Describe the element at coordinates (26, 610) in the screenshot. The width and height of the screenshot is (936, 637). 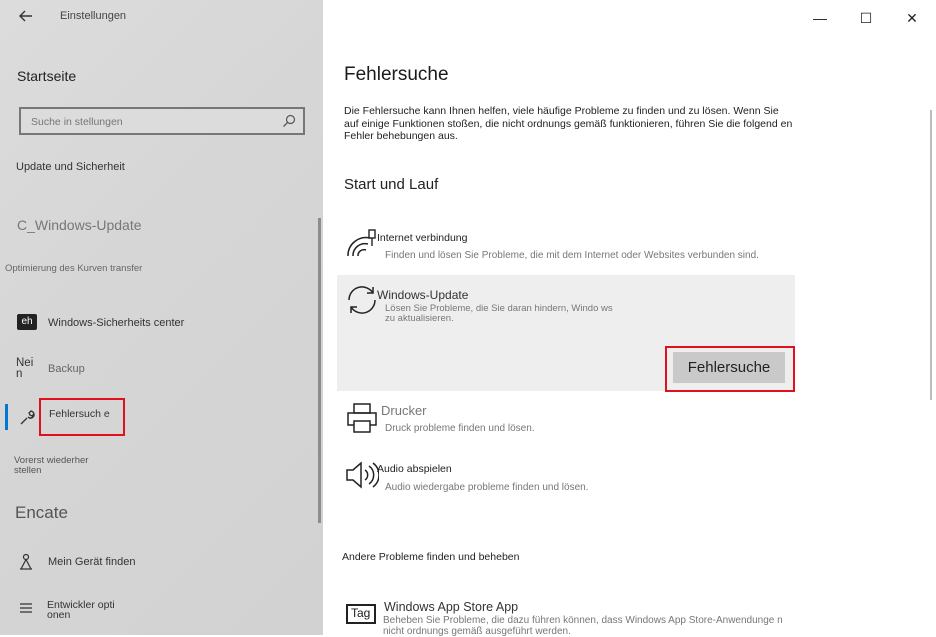
I see `developer-icon` at that location.